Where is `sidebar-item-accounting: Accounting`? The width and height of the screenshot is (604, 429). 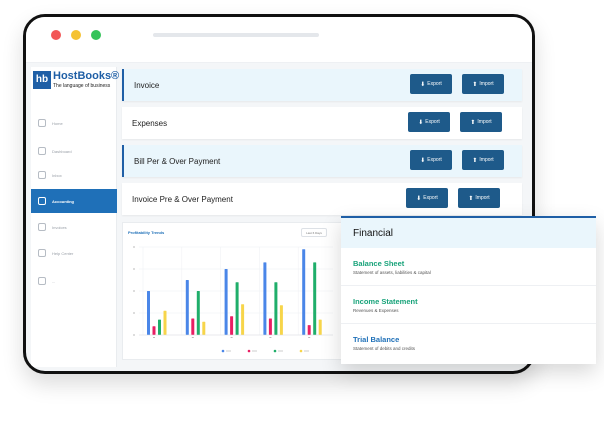
sidebar-item-accounting: Accounting is located at coordinates (74, 201).